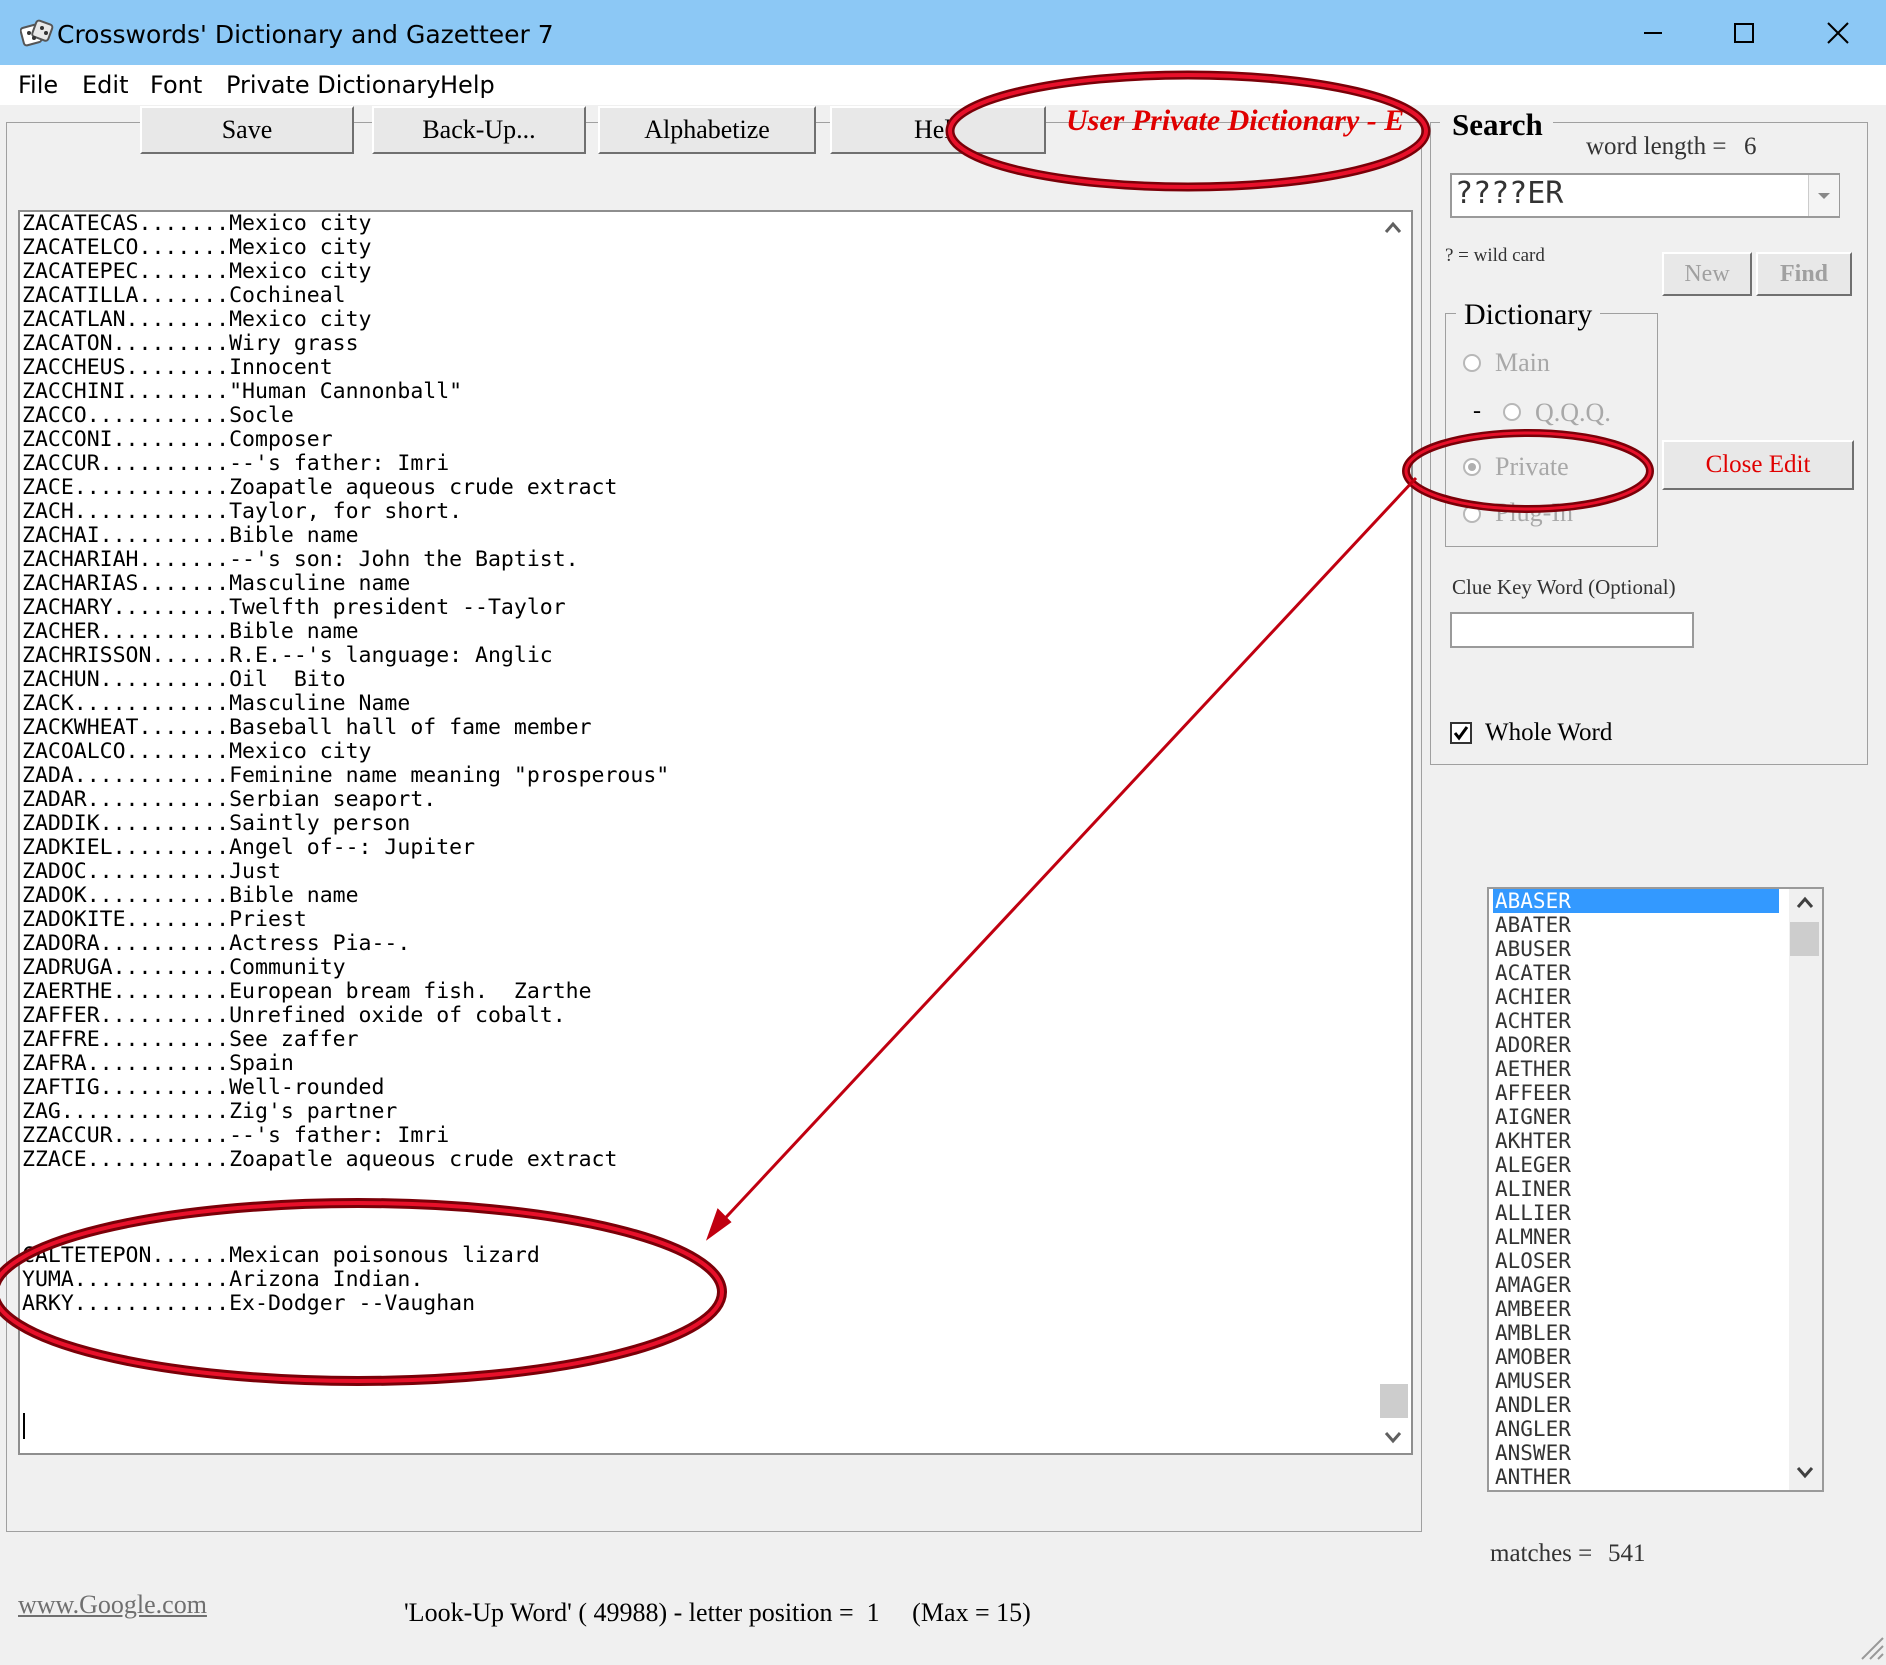 Image resolution: width=1886 pixels, height=1665 pixels. I want to click on result-item: ABASER, so click(1636, 901).